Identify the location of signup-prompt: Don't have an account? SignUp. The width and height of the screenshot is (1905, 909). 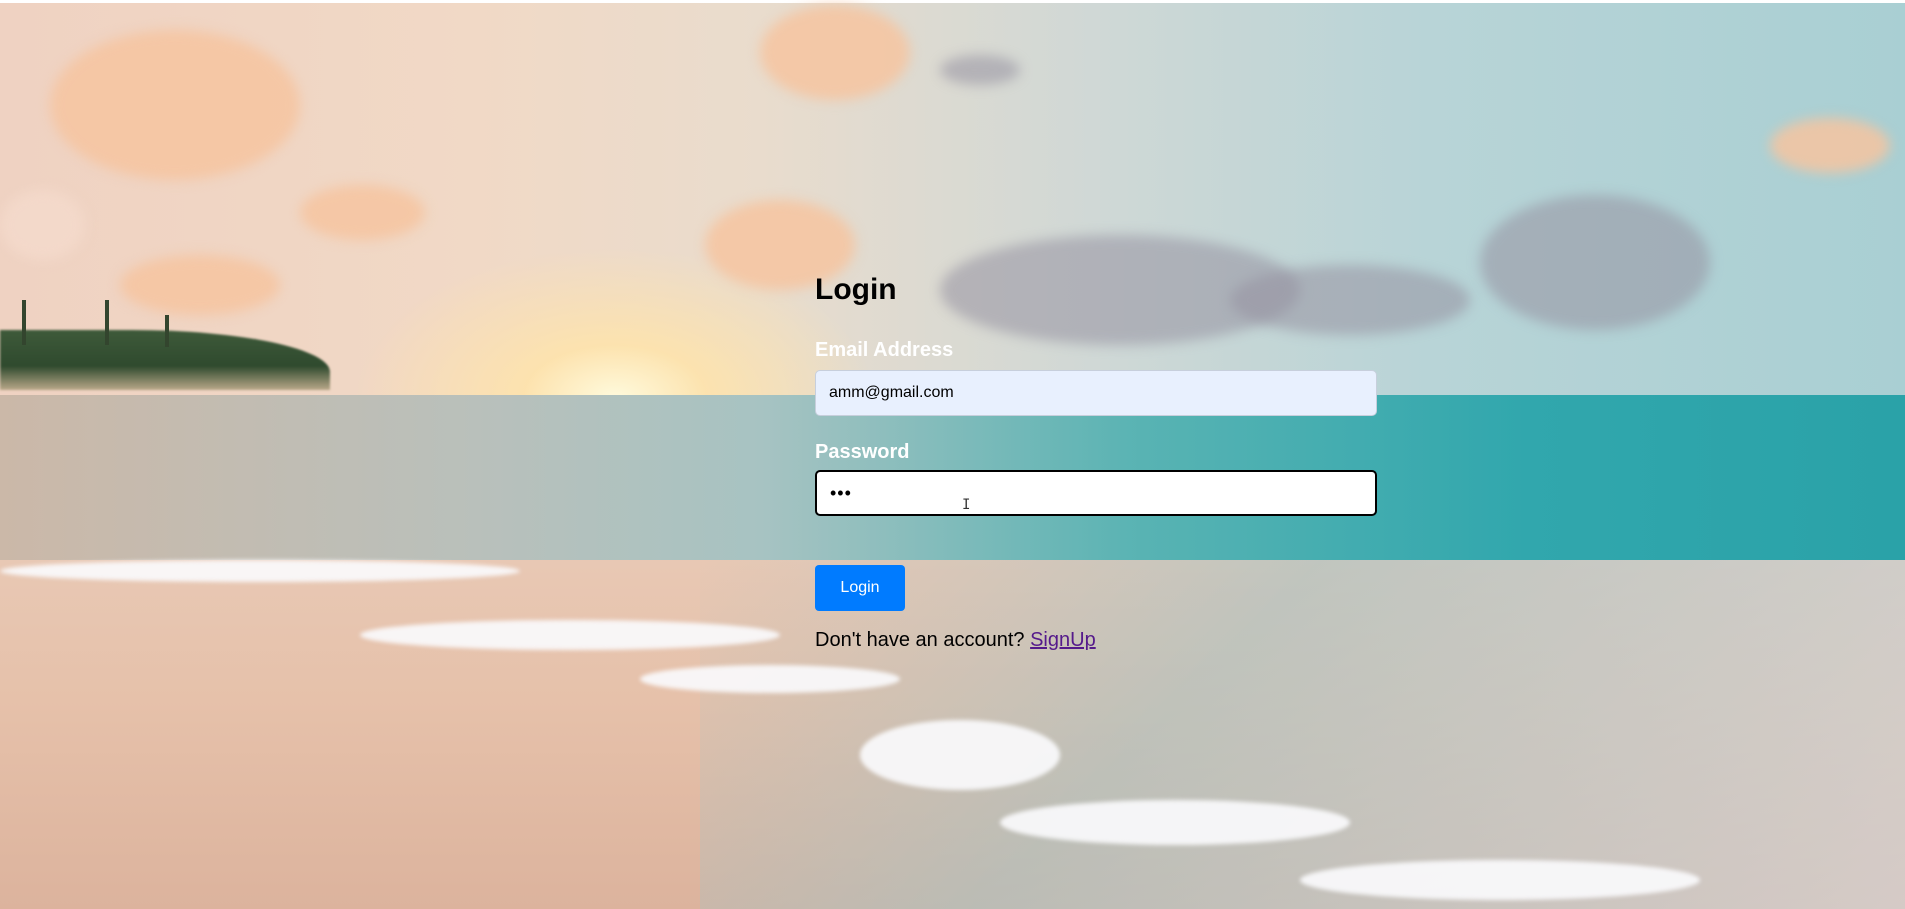
(955, 640).